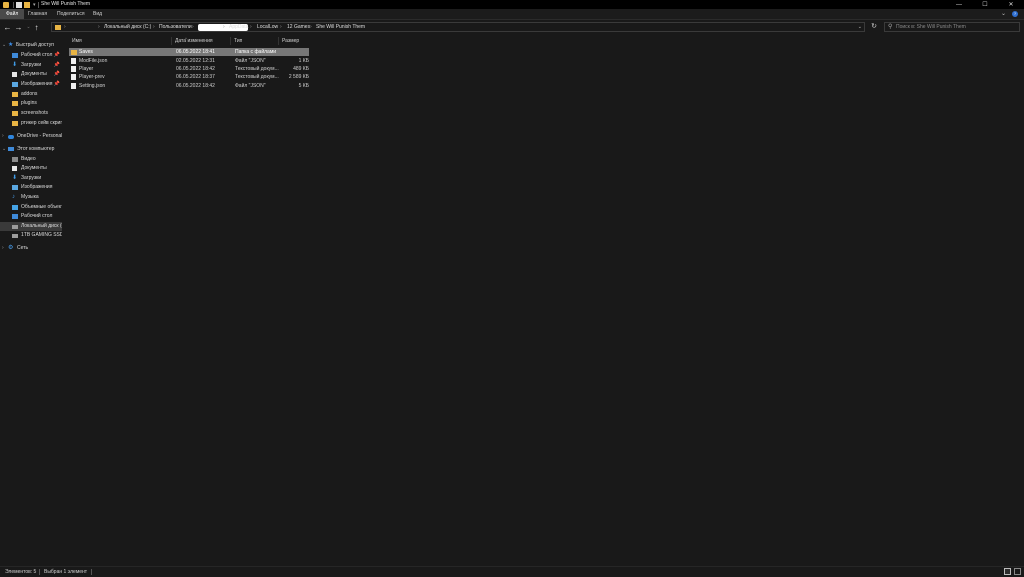 The image size is (1024, 577). What do you see at coordinates (128, 40) in the screenshot?
I see `column-header-name: Имя ^` at bounding box center [128, 40].